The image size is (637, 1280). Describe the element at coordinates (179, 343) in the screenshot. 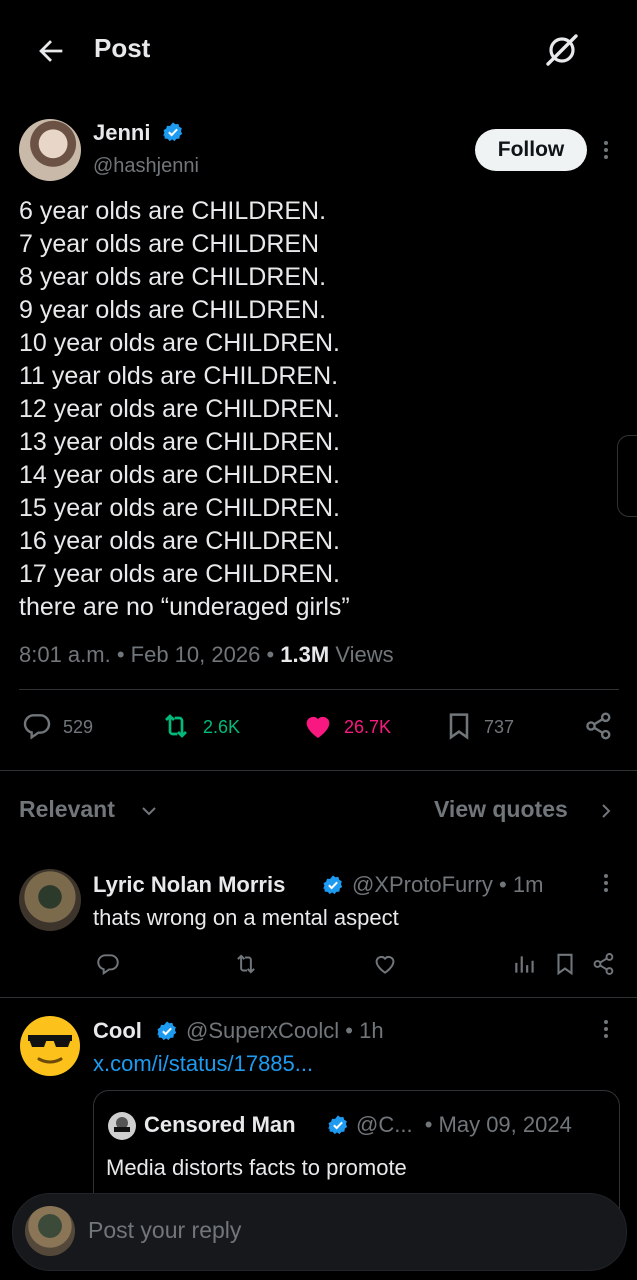

I see `post-line: 10 year olds are CHILDREN.` at that location.